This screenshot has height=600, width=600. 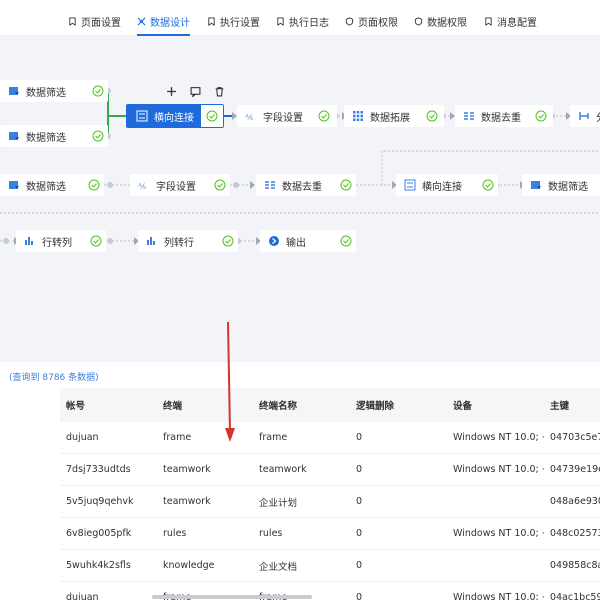 I want to click on tab-label: 消息配置, so click(x=517, y=23).